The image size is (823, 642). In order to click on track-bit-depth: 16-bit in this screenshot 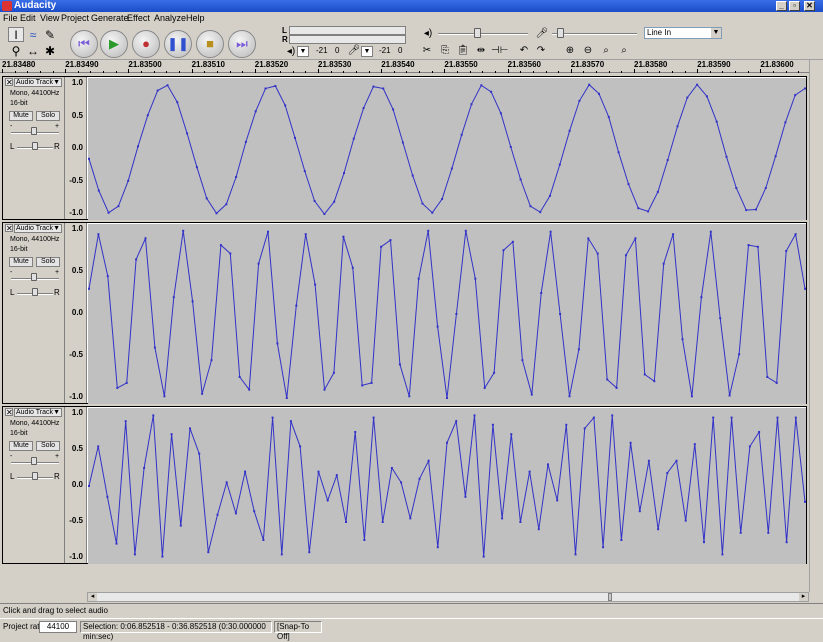, I will do `click(19, 433)`.